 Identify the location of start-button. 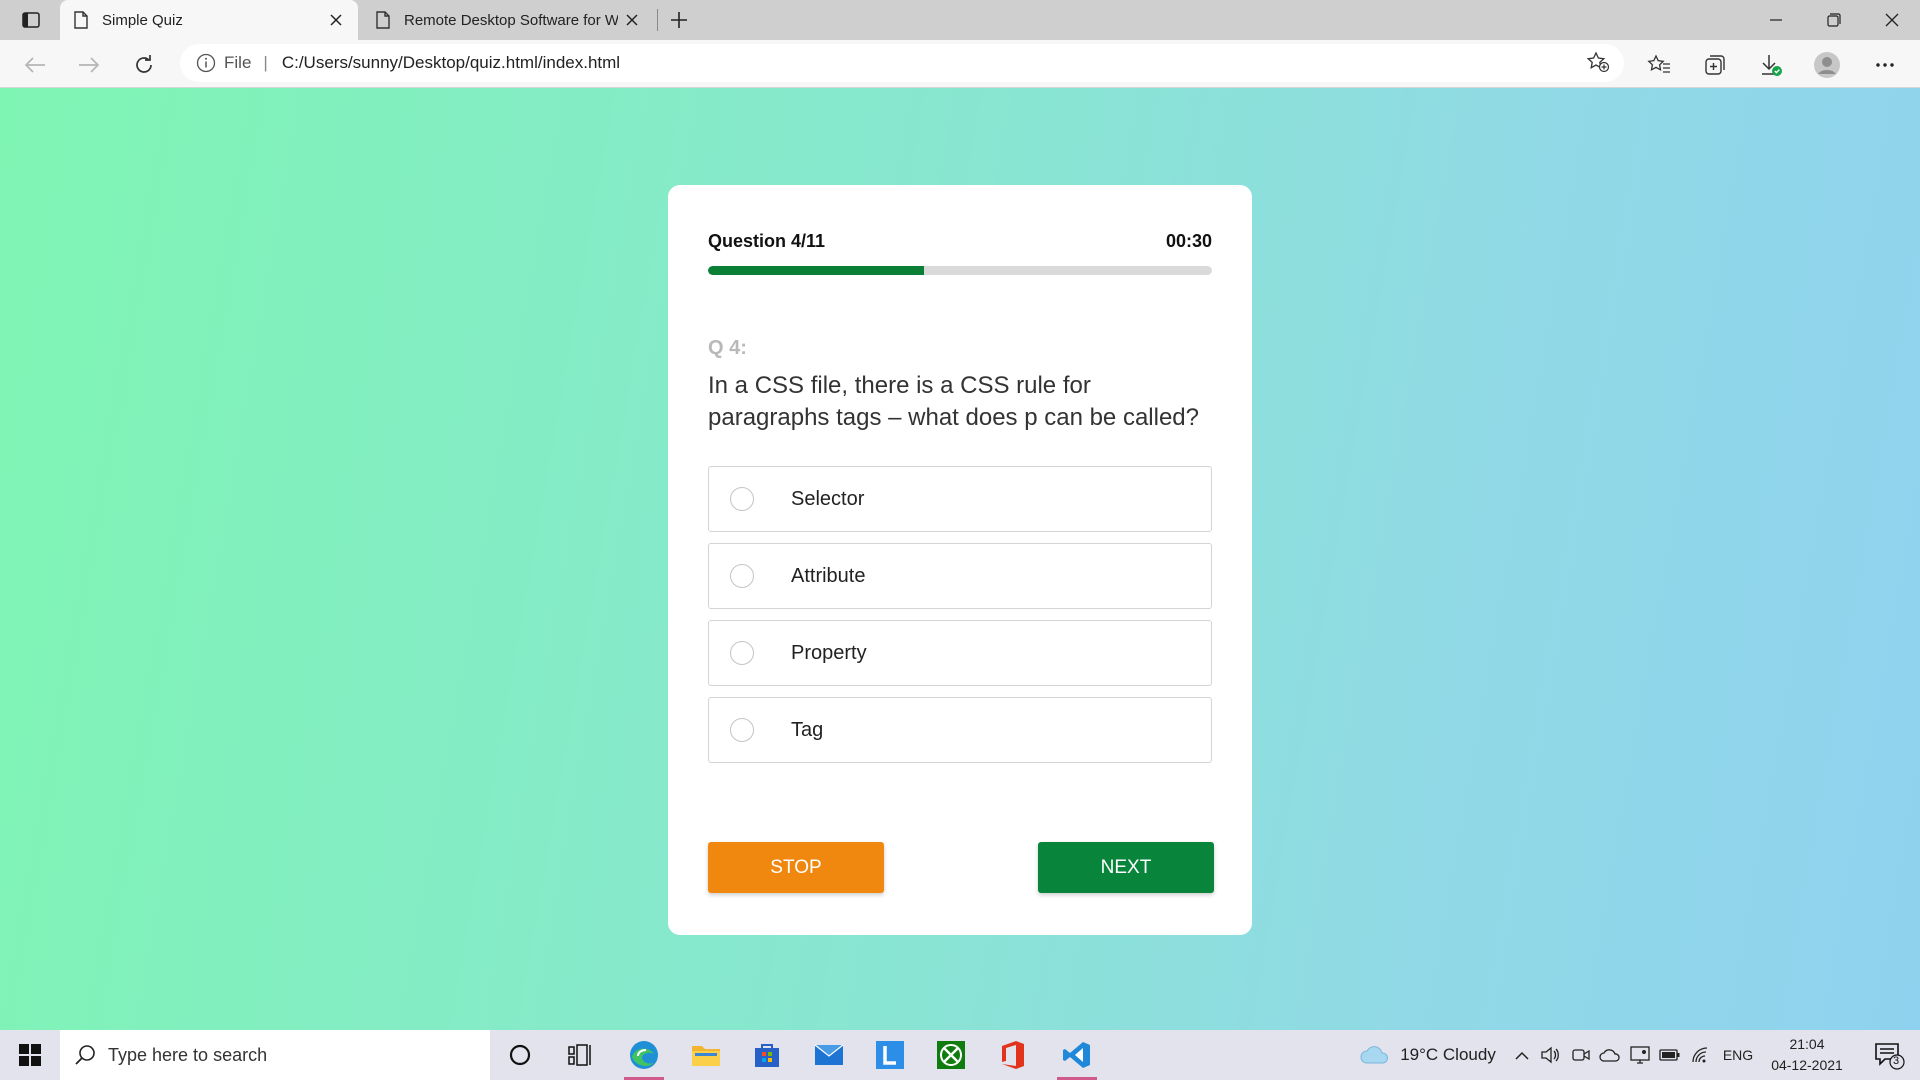
(30, 1055).